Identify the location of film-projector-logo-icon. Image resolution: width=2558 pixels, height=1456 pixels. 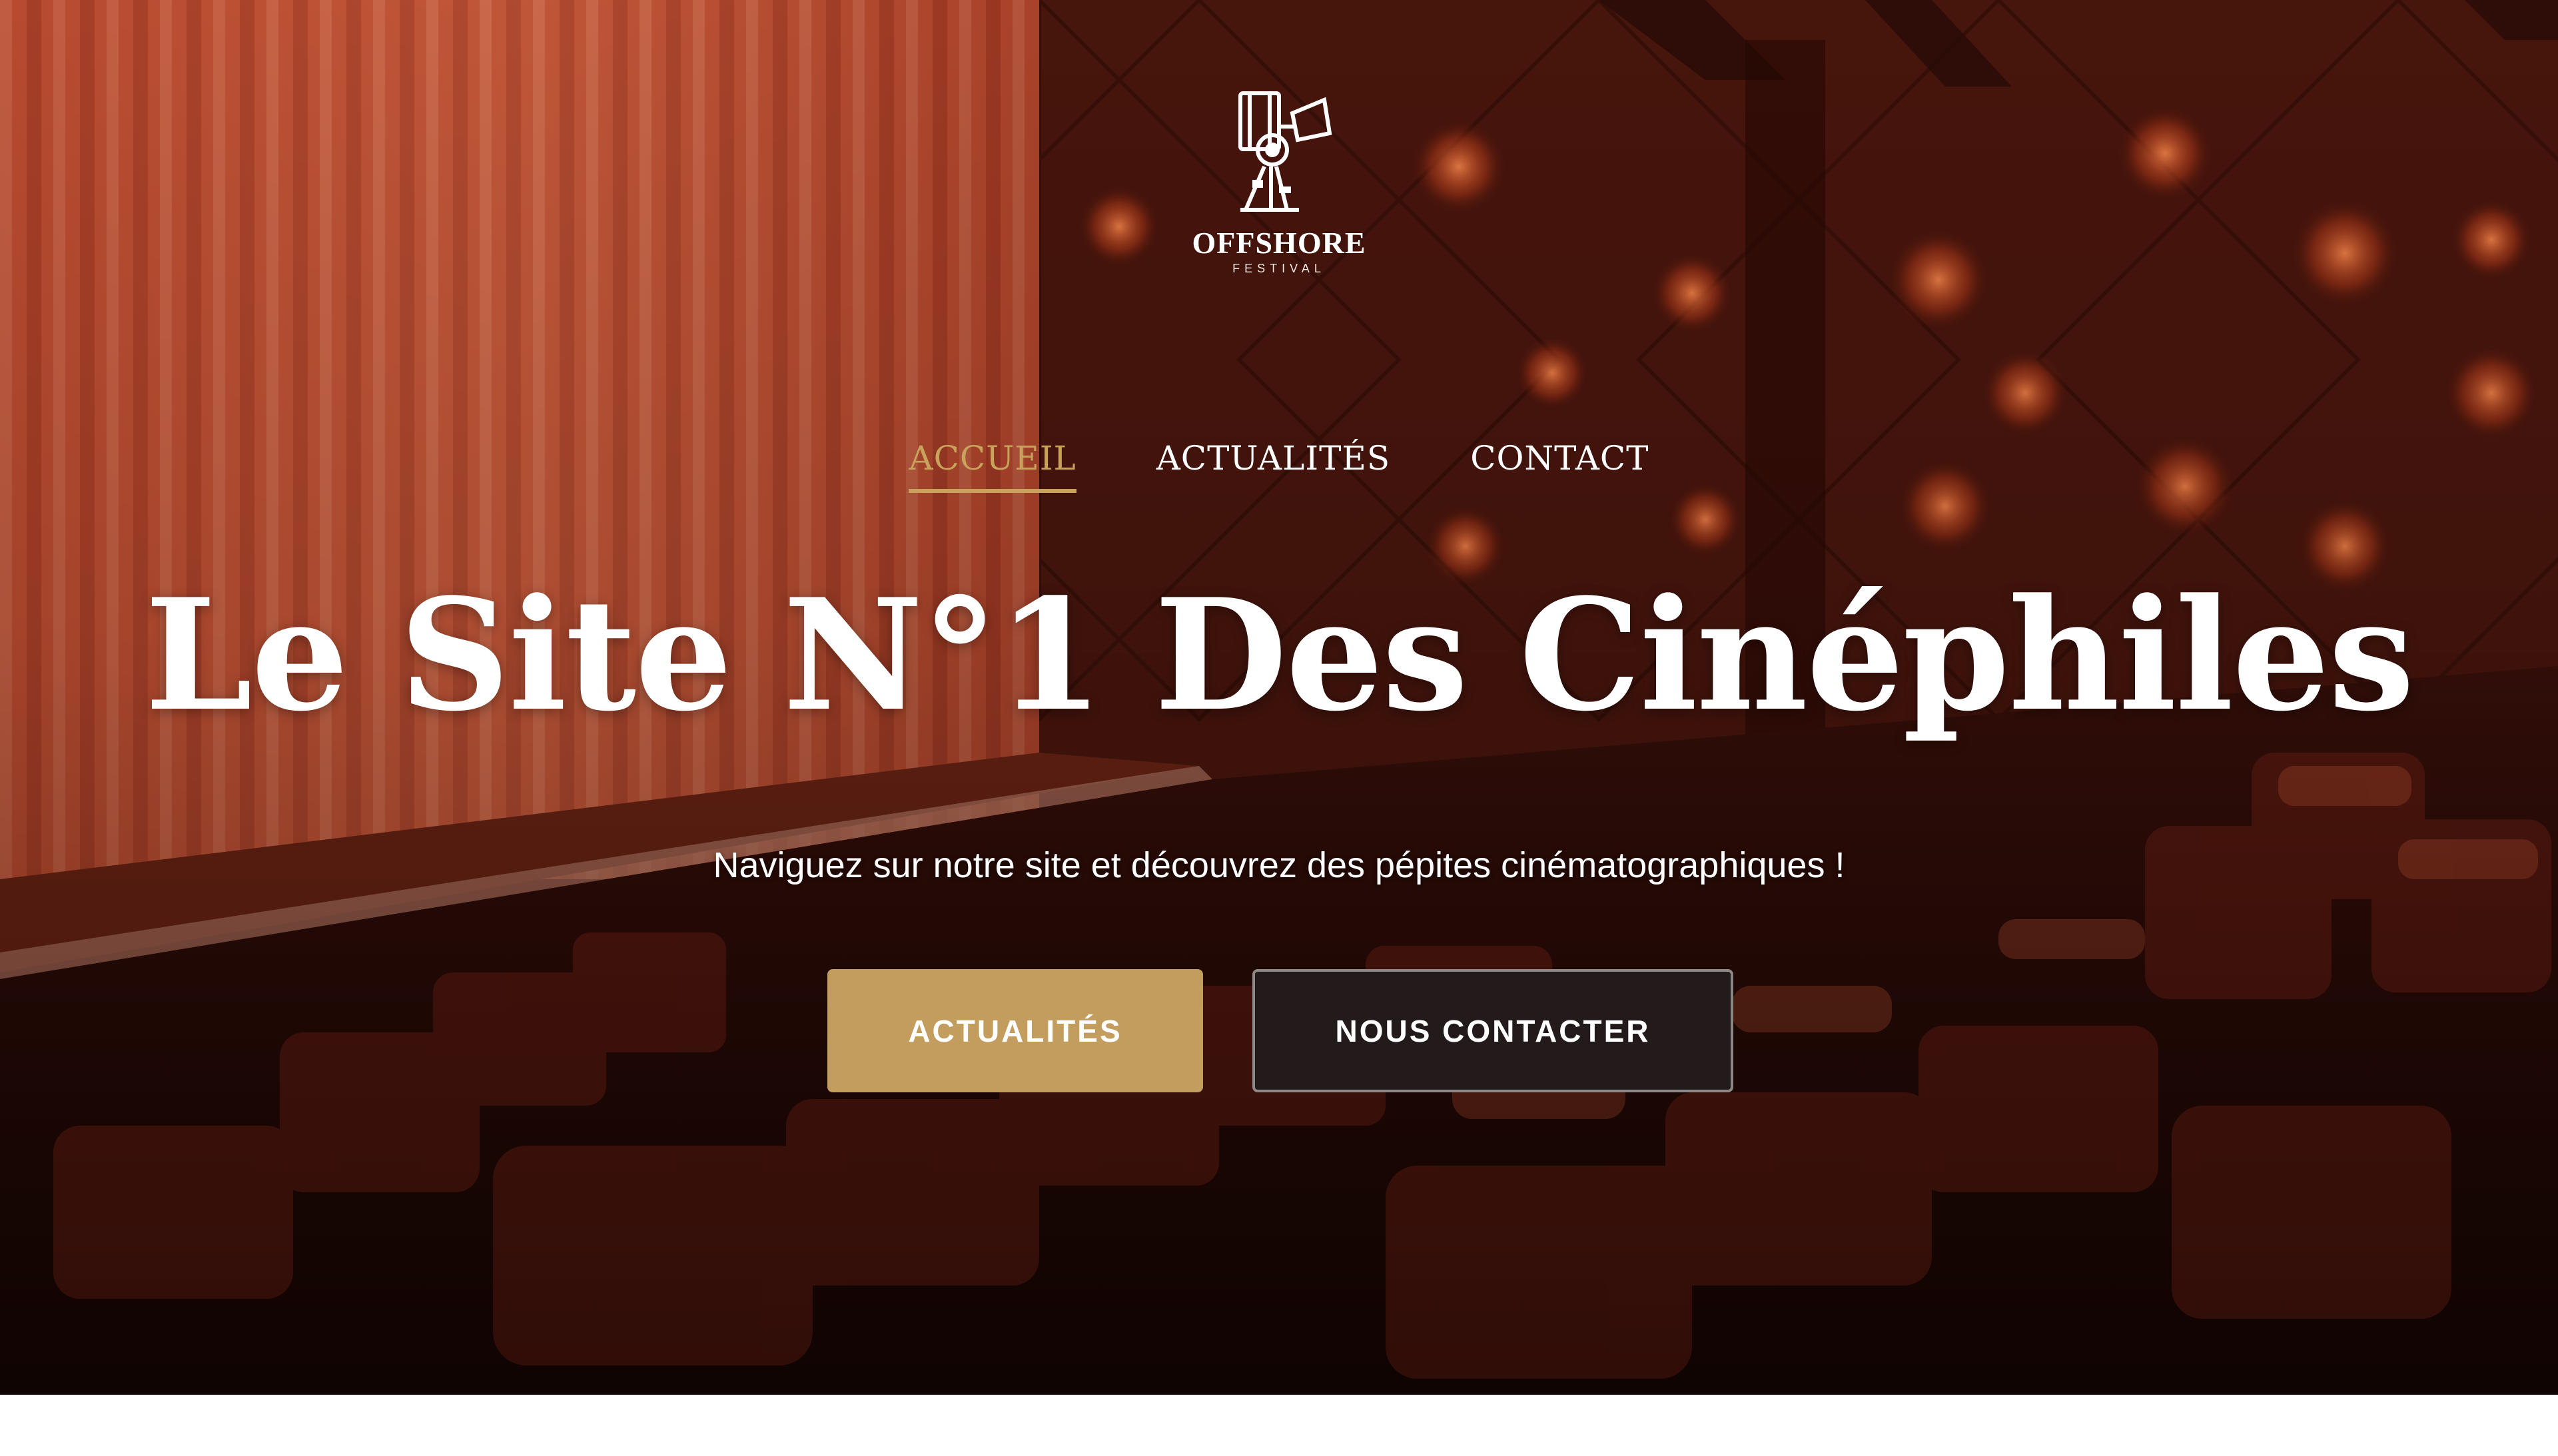
(1285, 151).